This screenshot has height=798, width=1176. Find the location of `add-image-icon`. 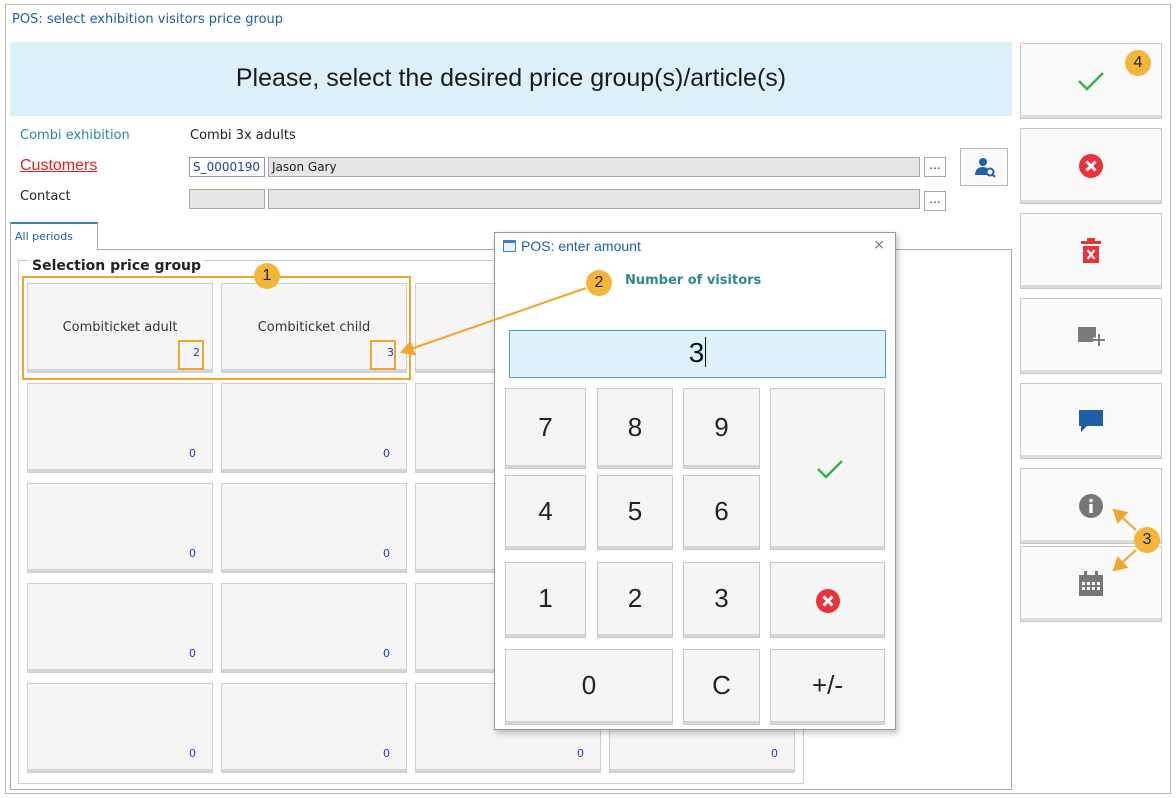

add-image-icon is located at coordinates (1091, 336).